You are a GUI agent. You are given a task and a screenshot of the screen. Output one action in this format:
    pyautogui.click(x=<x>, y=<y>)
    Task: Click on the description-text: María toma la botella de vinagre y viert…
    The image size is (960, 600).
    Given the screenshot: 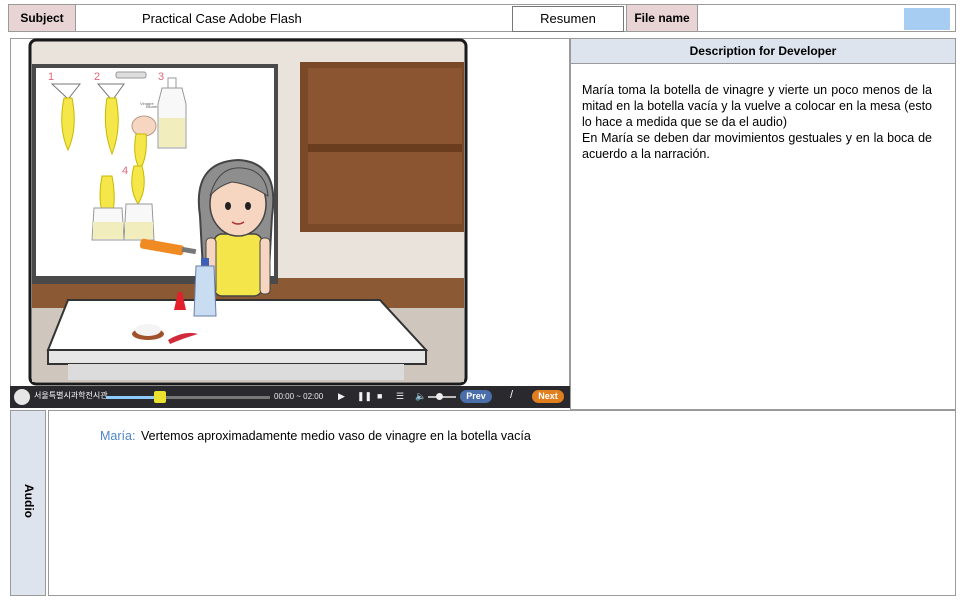 What is the action you would take?
    pyautogui.click(x=757, y=122)
    